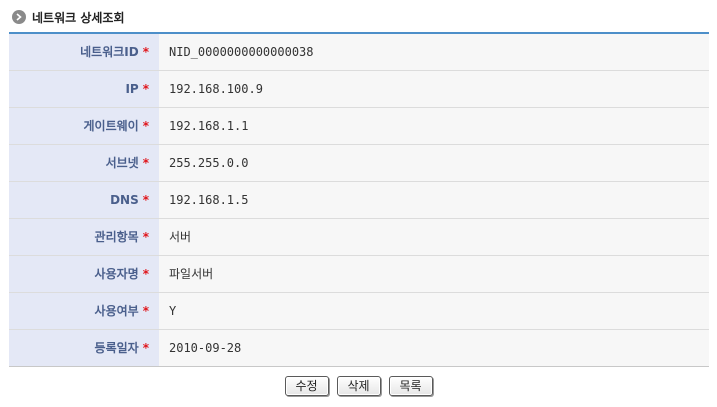 The image size is (717, 407). I want to click on table-row: 등록일자 * 2010-09-28, so click(359, 347).